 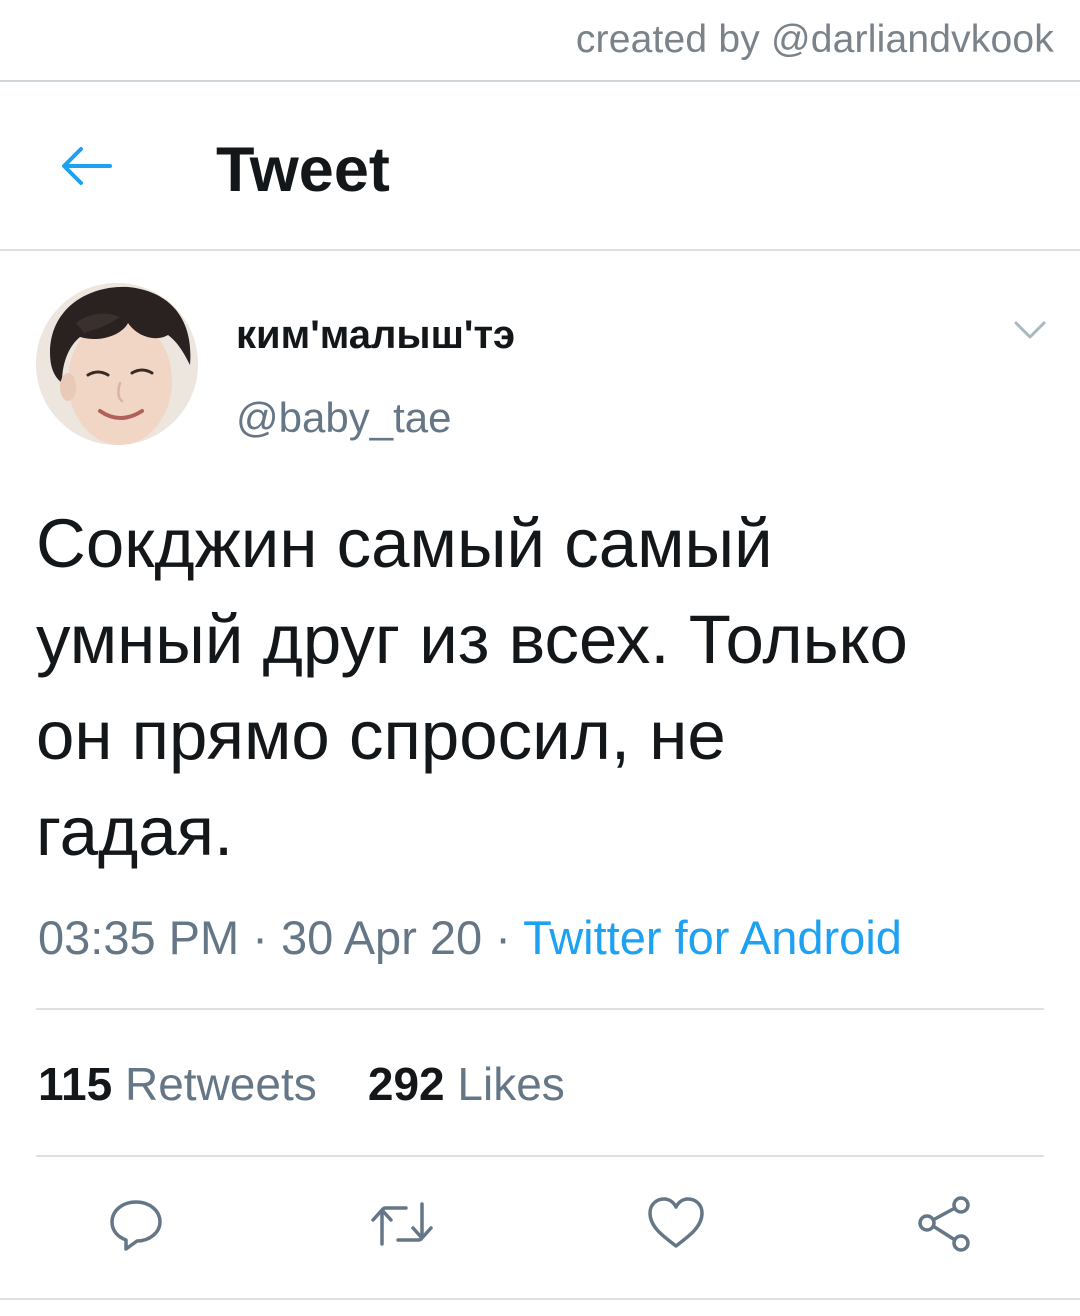 What do you see at coordinates (511, 1084) in the screenshot?
I see `likes-label: Likes` at bounding box center [511, 1084].